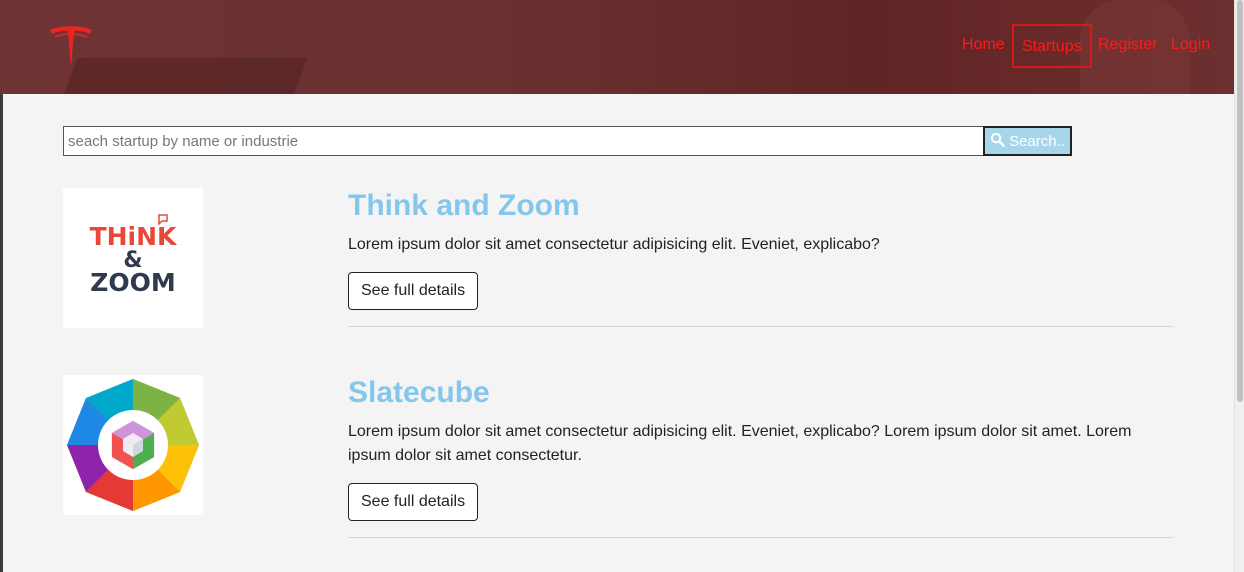 The height and width of the screenshot is (572, 1244). I want to click on scrollbar-thumb, so click(1240, 201).